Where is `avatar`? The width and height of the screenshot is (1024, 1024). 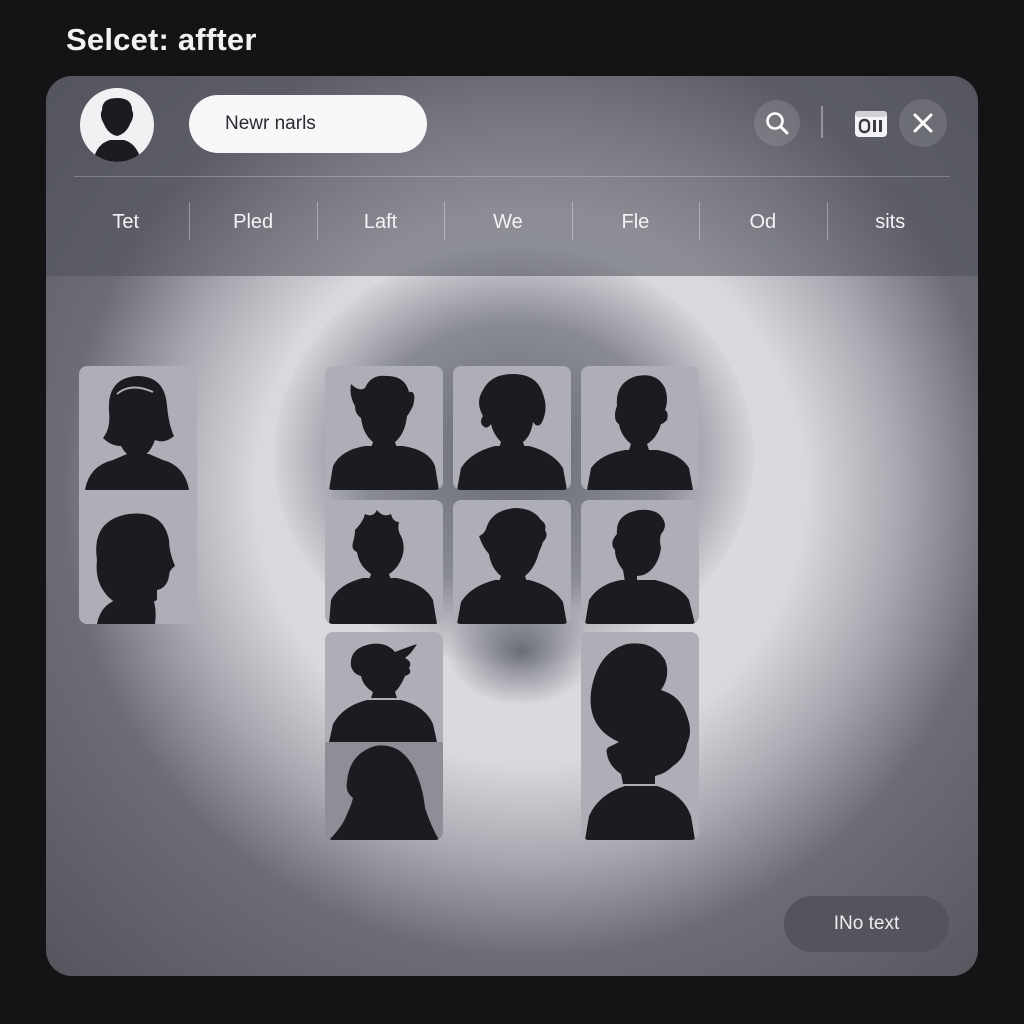 avatar is located at coordinates (117, 125).